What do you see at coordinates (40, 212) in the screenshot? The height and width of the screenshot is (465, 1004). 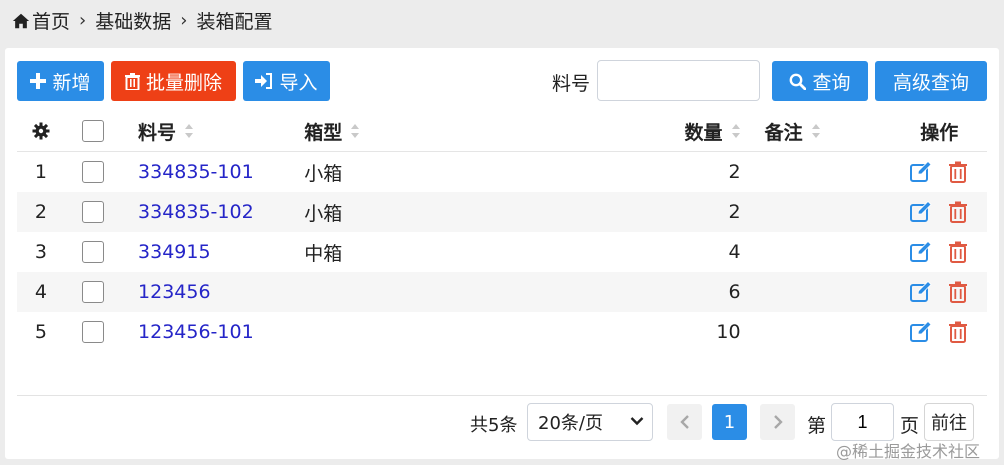 I see `row-index: 2` at bounding box center [40, 212].